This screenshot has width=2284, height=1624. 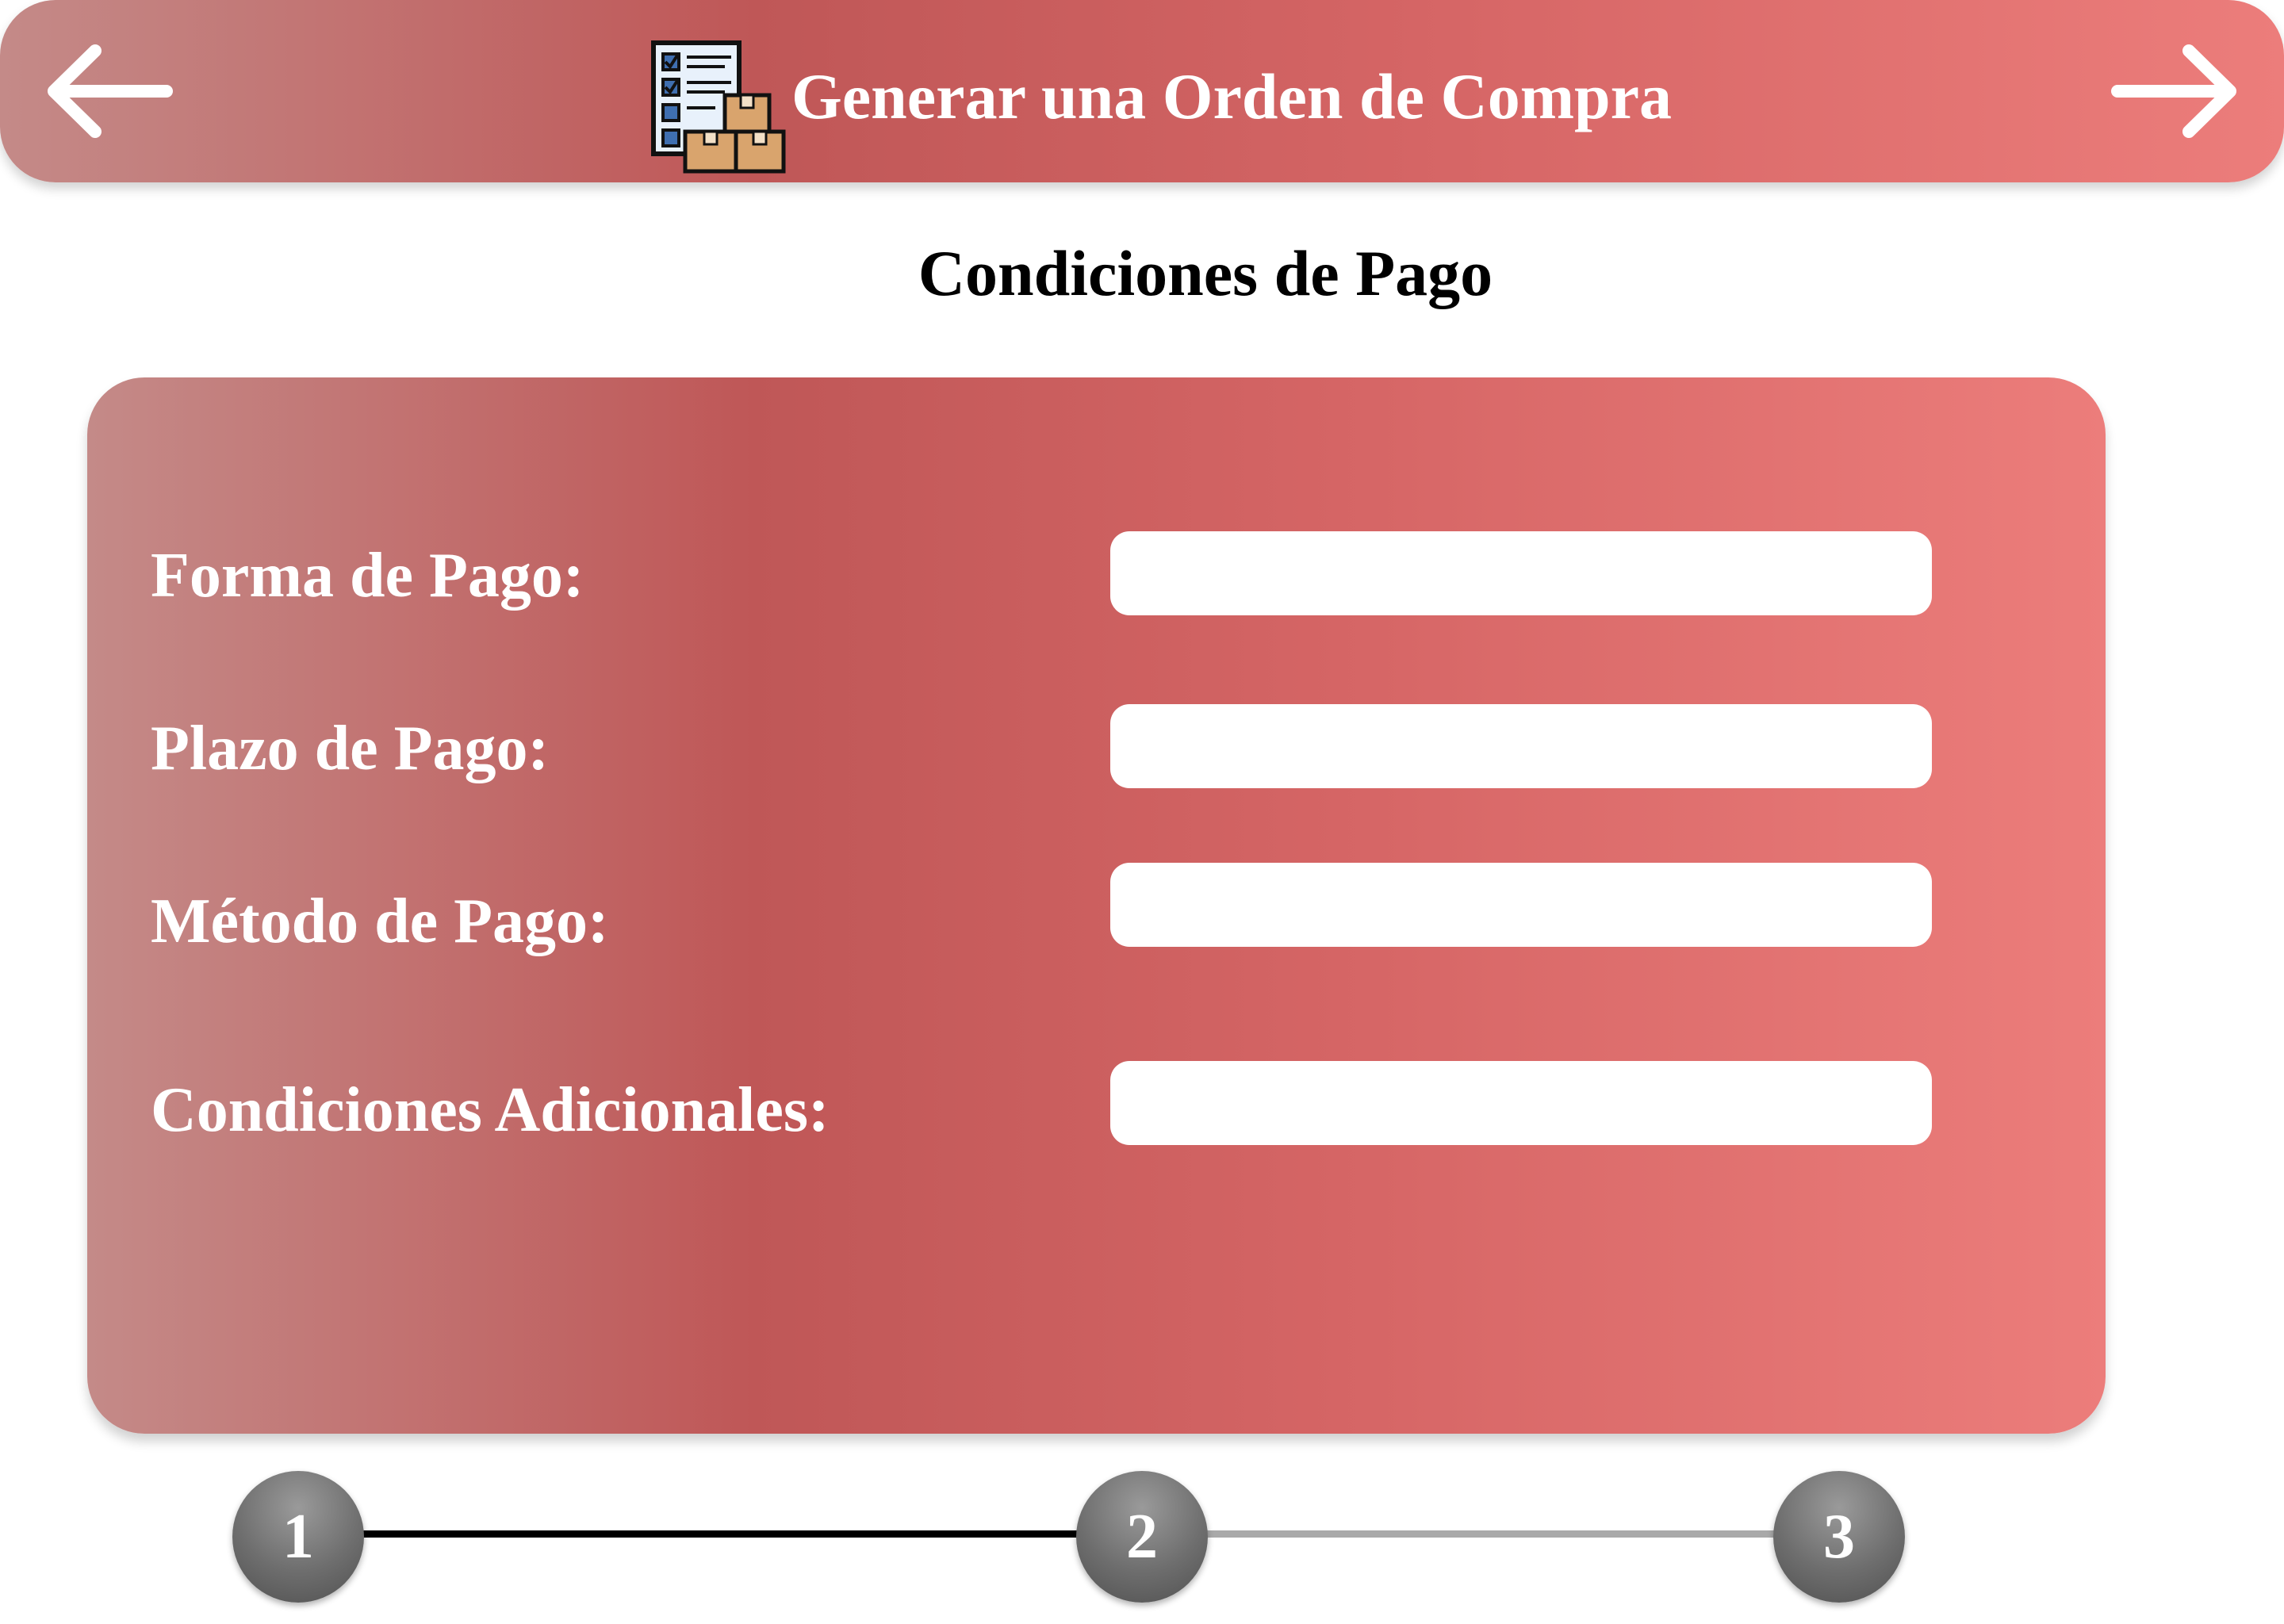 I want to click on payment-term-input, so click(x=1521, y=746).